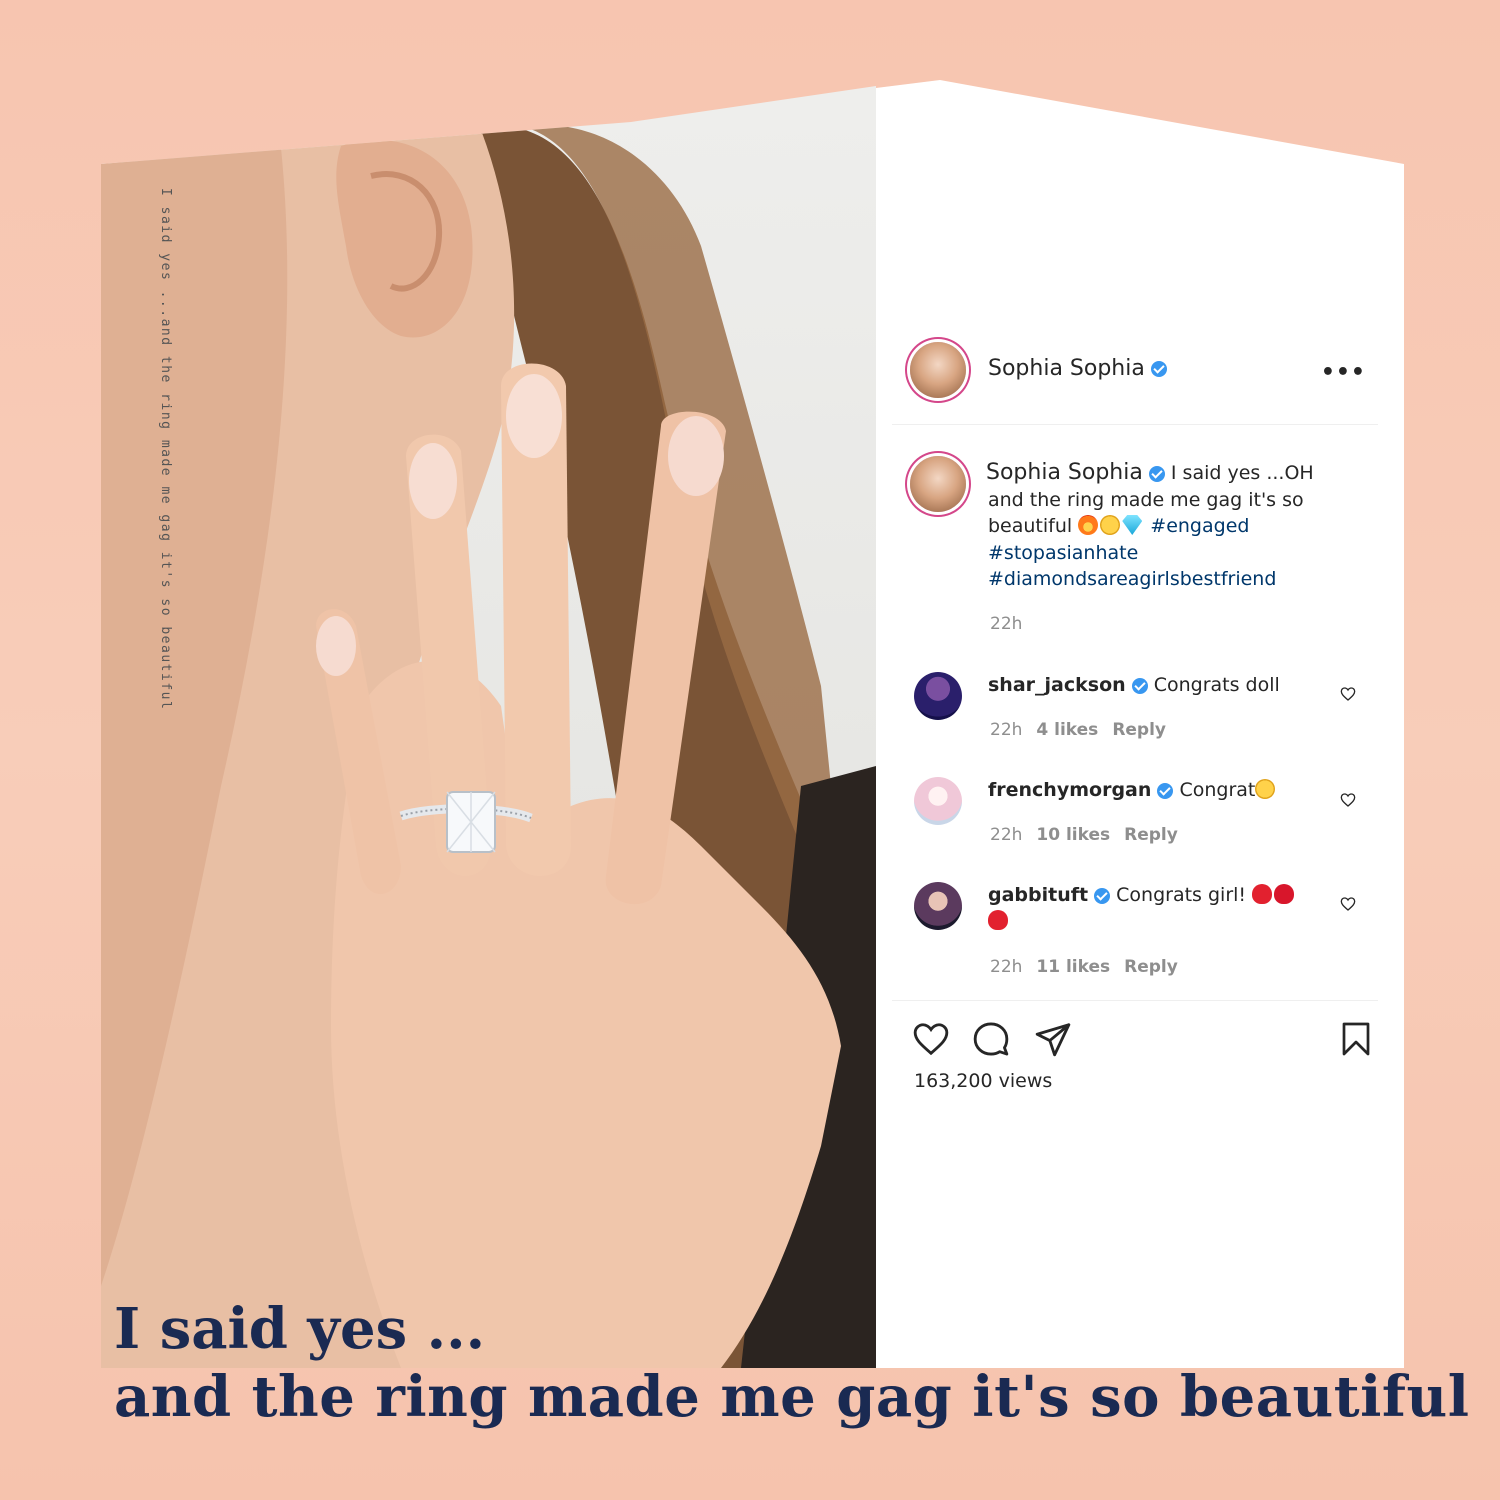 The width and height of the screenshot is (1500, 1500). What do you see at coordinates (1135, 424) in the screenshot?
I see `header-divider` at bounding box center [1135, 424].